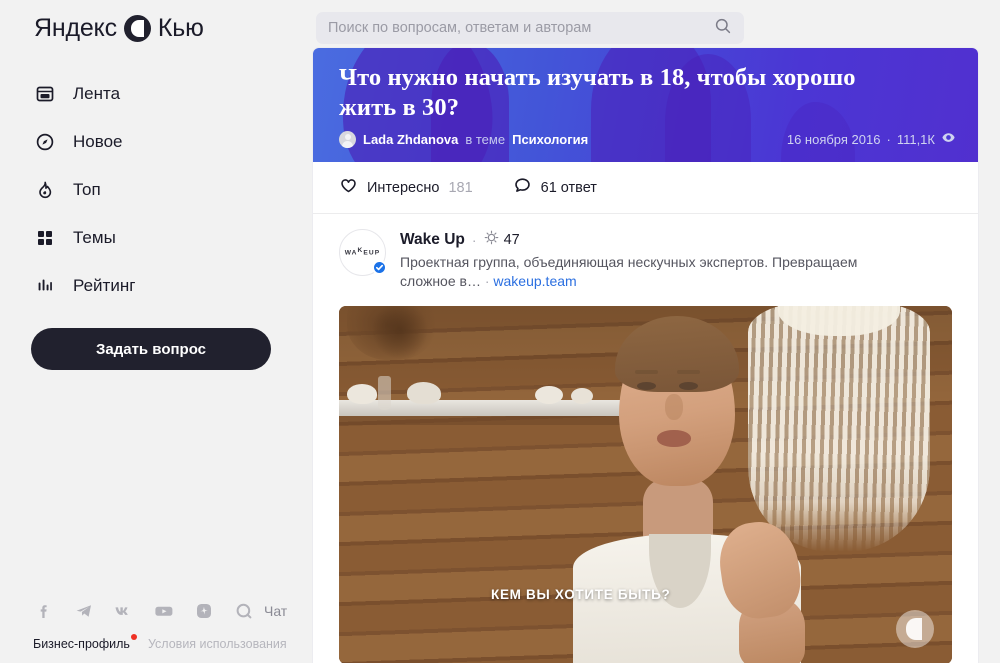  I want to click on question-date: 16 ноября 2016, so click(833, 139).